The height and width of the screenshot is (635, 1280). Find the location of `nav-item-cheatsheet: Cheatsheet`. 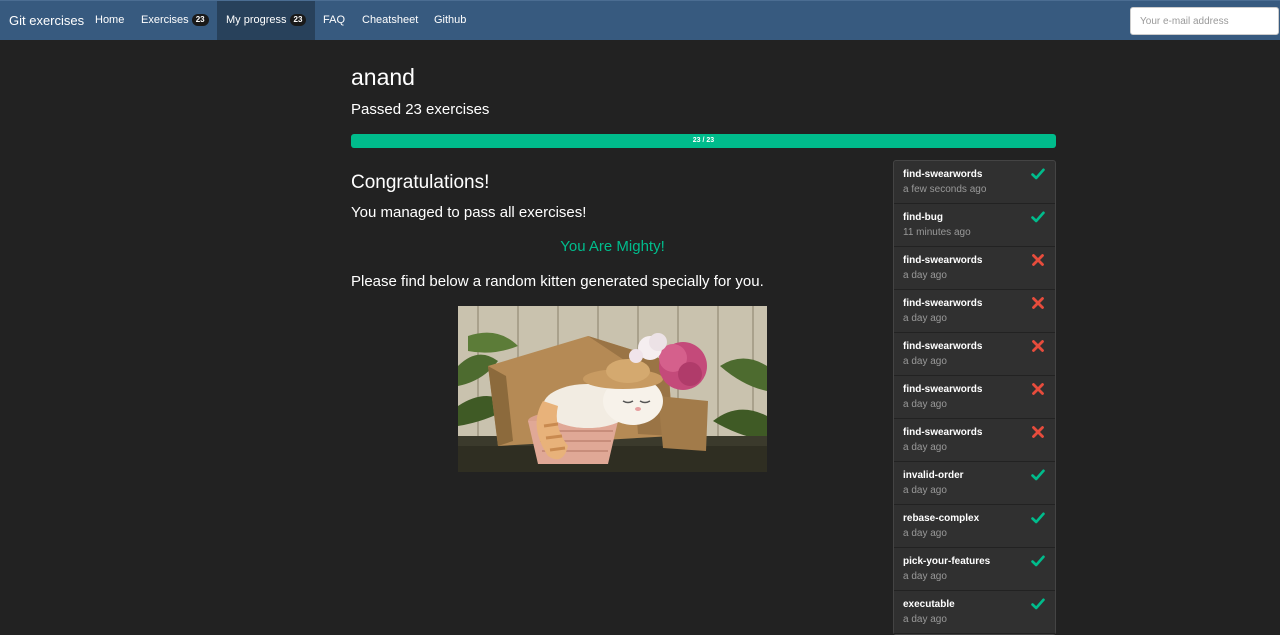

nav-item-cheatsheet: Cheatsheet is located at coordinates (390, 20).